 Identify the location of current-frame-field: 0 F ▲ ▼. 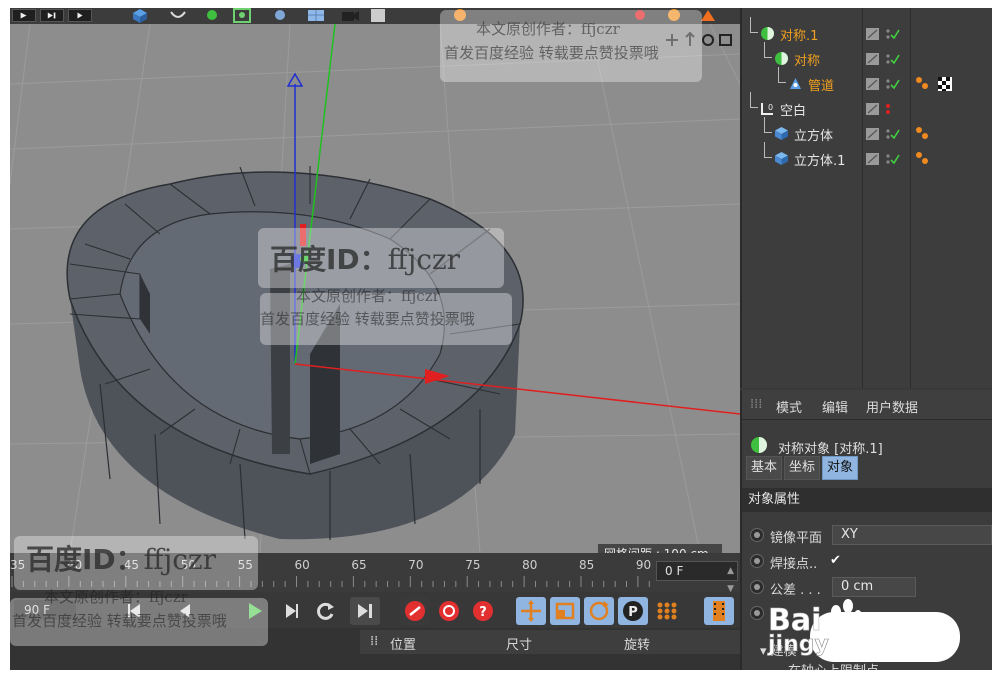
(697, 577).